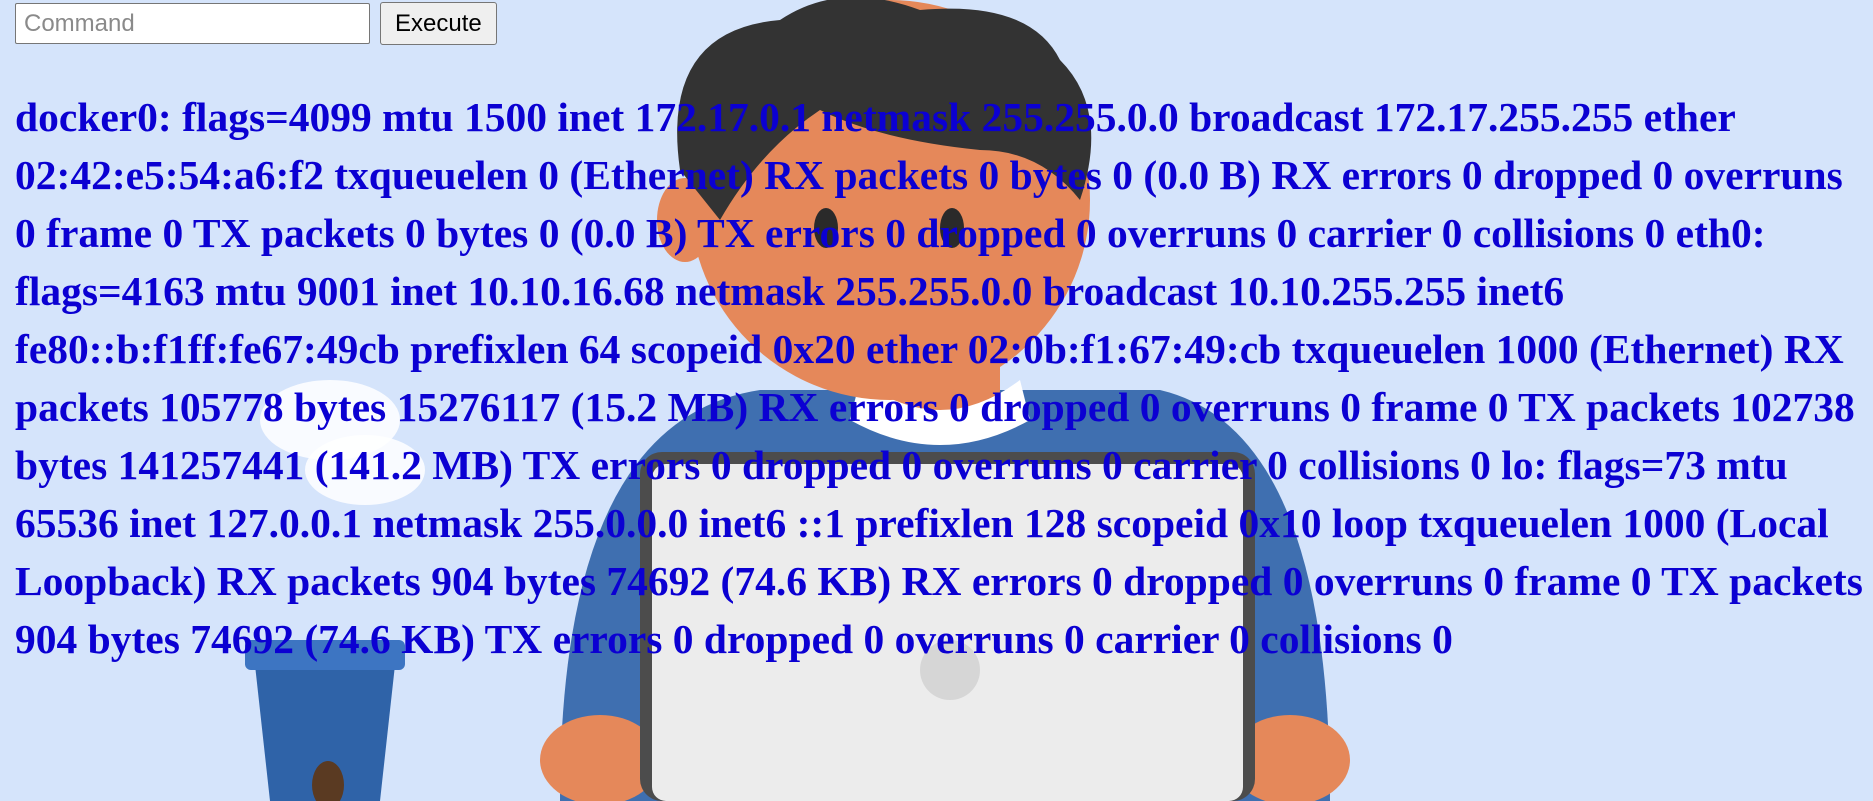 The height and width of the screenshot is (801, 1873). Describe the element at coordinates (192, 23) in the screenshot. I see `command-input` at that location.